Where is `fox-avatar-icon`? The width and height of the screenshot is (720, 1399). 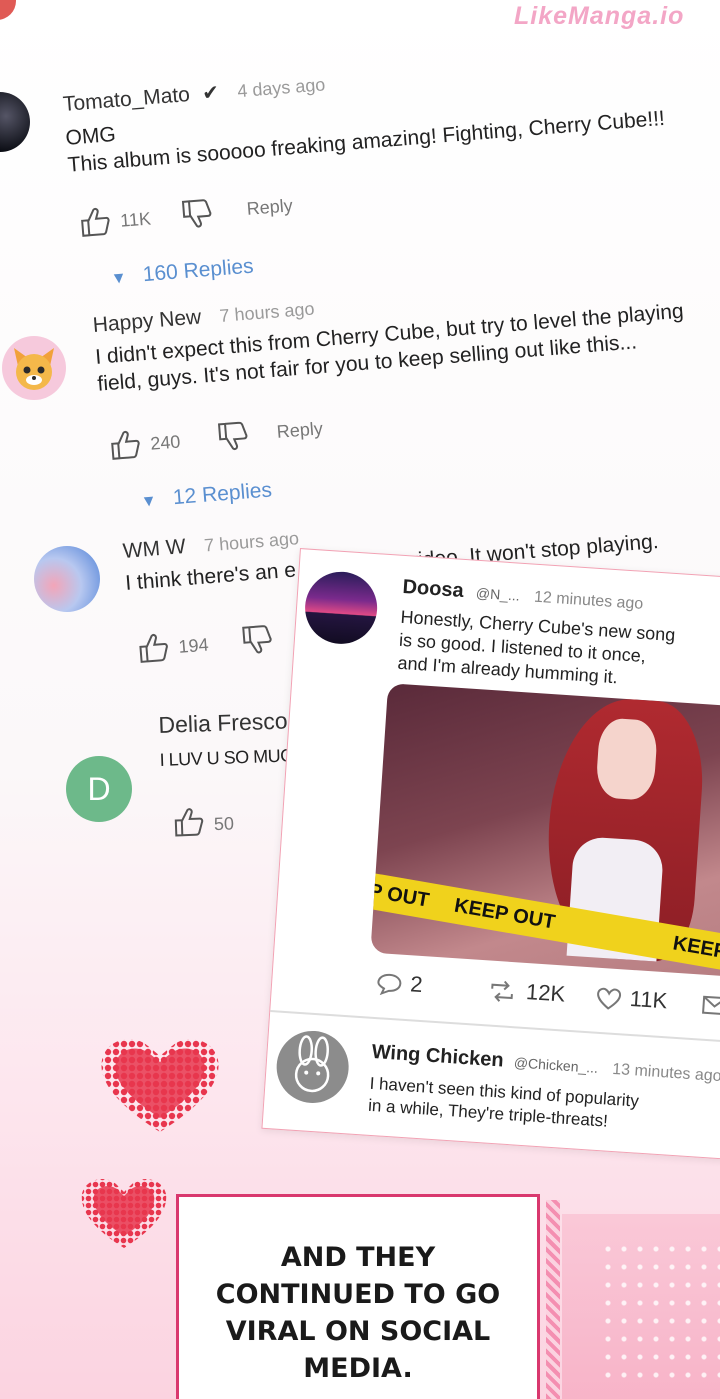
fox-avatar-icon is located at coordinates (34, 369).